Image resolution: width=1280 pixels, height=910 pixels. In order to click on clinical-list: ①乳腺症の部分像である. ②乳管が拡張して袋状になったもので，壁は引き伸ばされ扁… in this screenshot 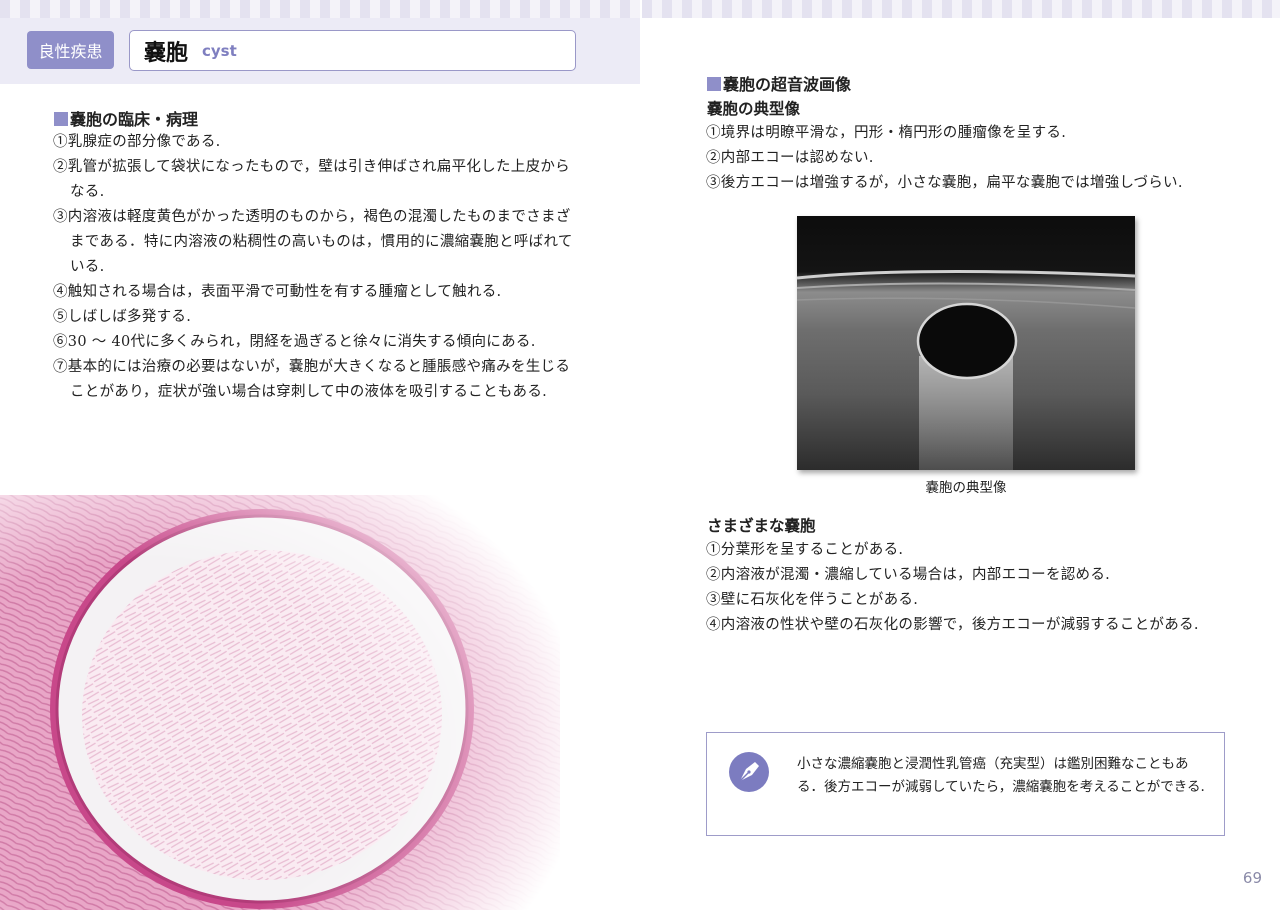, I will do `click(315, 267)`.